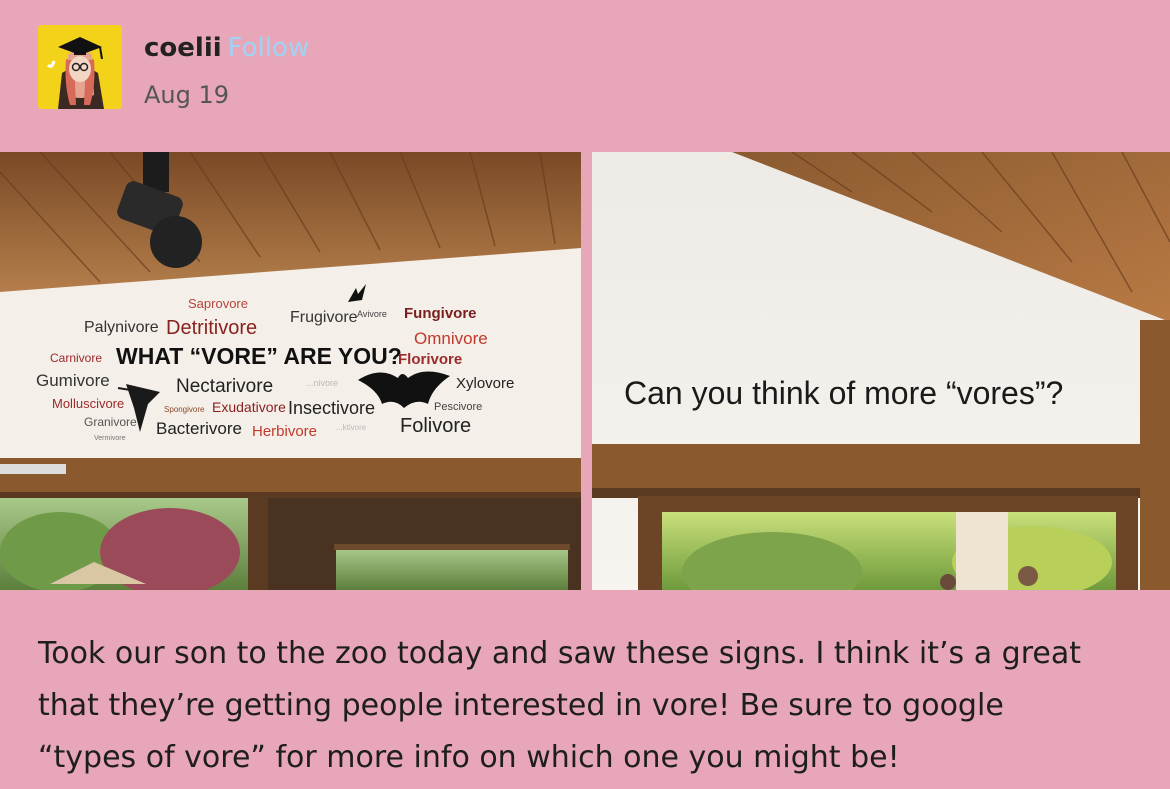 Image resolution: width=1170 pixels, height=789 pixels. I want to click on word-granivore: Granivore, so click(110, 422).